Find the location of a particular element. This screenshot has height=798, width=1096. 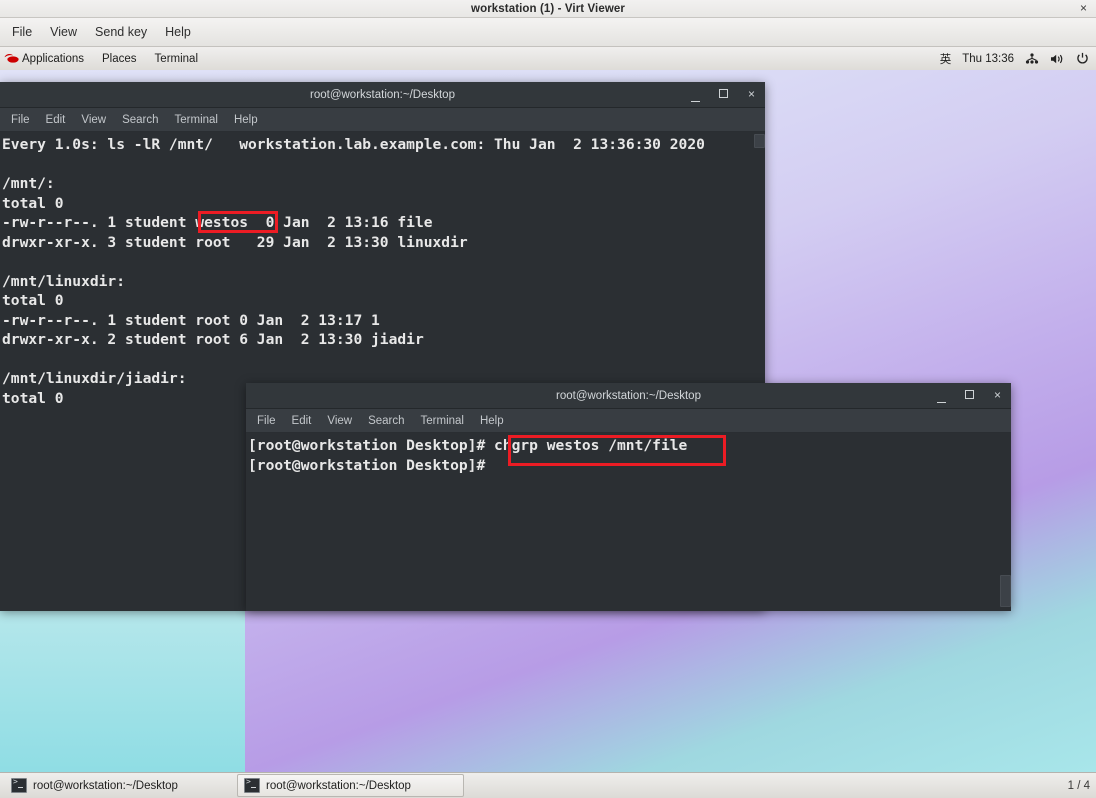

gnome-panel-left: Applications Places Terminal is located at coordinates (103, 58).